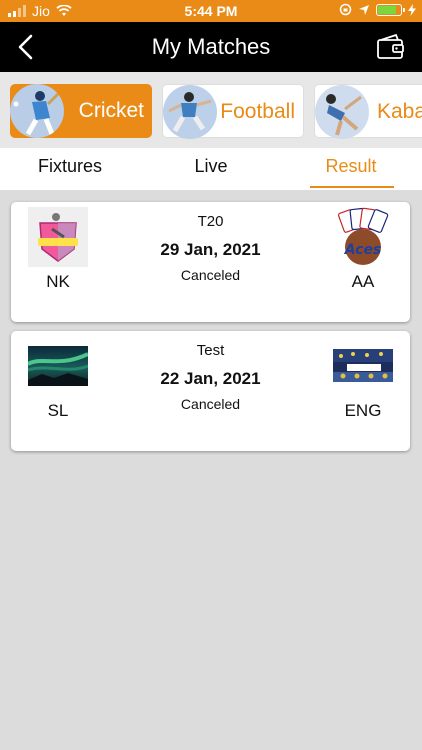 The image size is (422, 750). I want to click on status-right, so click(377, 9).